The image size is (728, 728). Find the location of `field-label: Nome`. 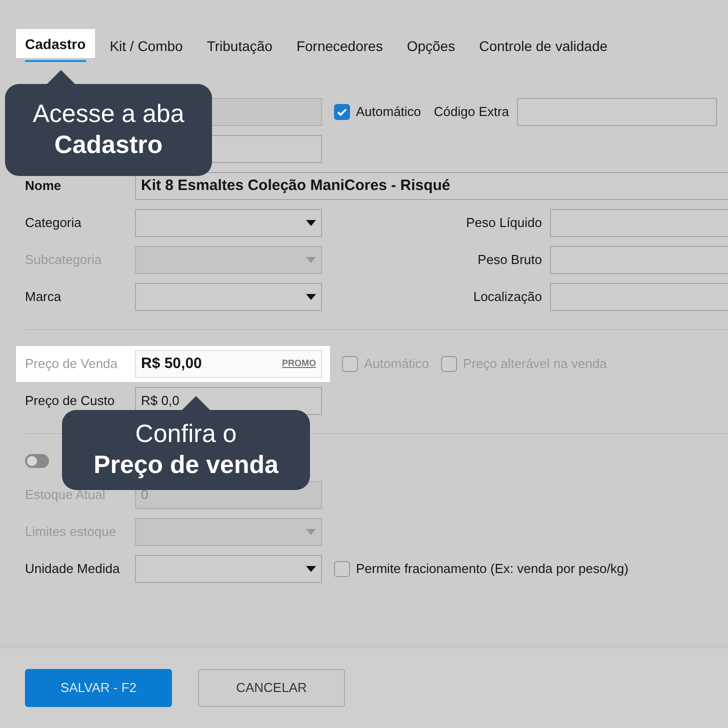

field-label: Nome is located at coordinates (43, 186).